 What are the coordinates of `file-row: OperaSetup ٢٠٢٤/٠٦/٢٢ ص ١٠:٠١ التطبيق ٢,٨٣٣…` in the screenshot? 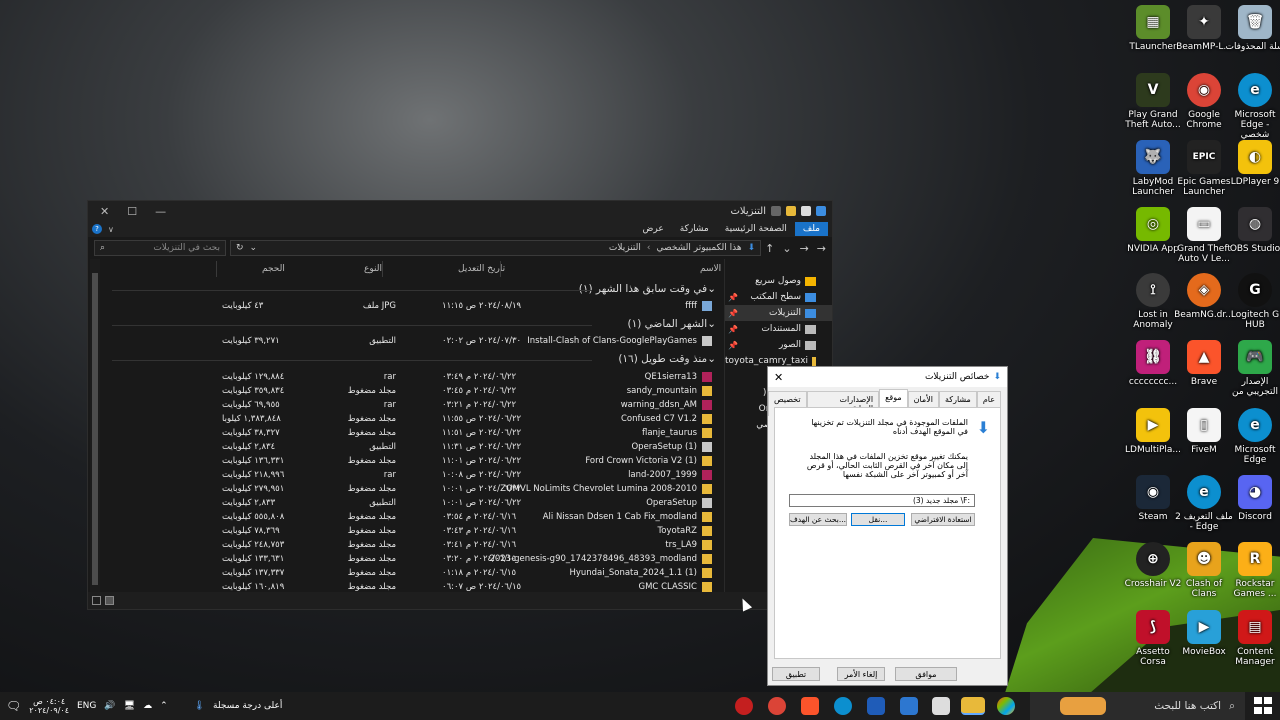 It's located at (413, 504).